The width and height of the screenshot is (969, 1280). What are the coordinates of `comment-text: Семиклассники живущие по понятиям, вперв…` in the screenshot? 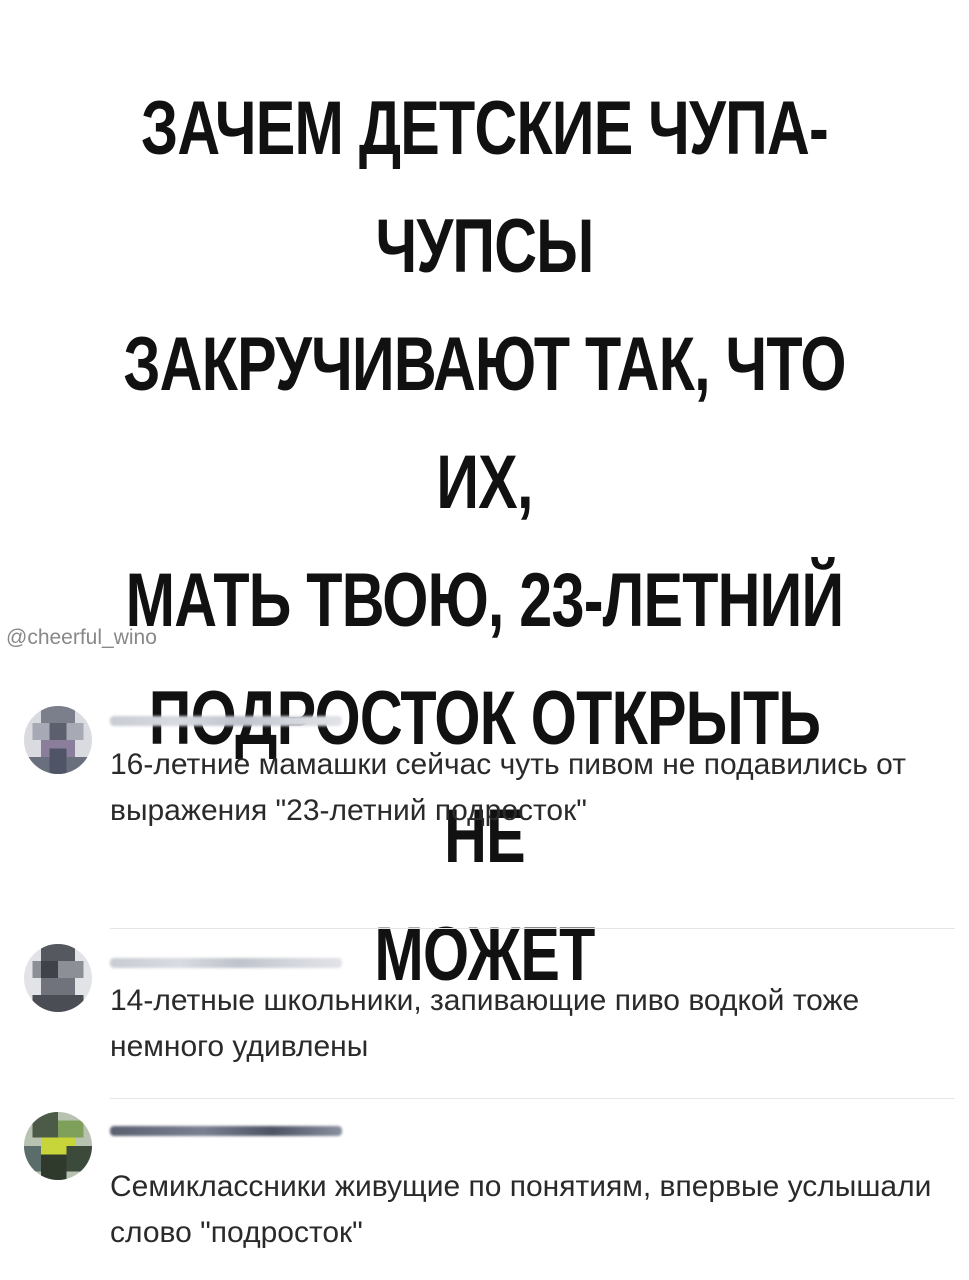 It's located at (521, 1209).